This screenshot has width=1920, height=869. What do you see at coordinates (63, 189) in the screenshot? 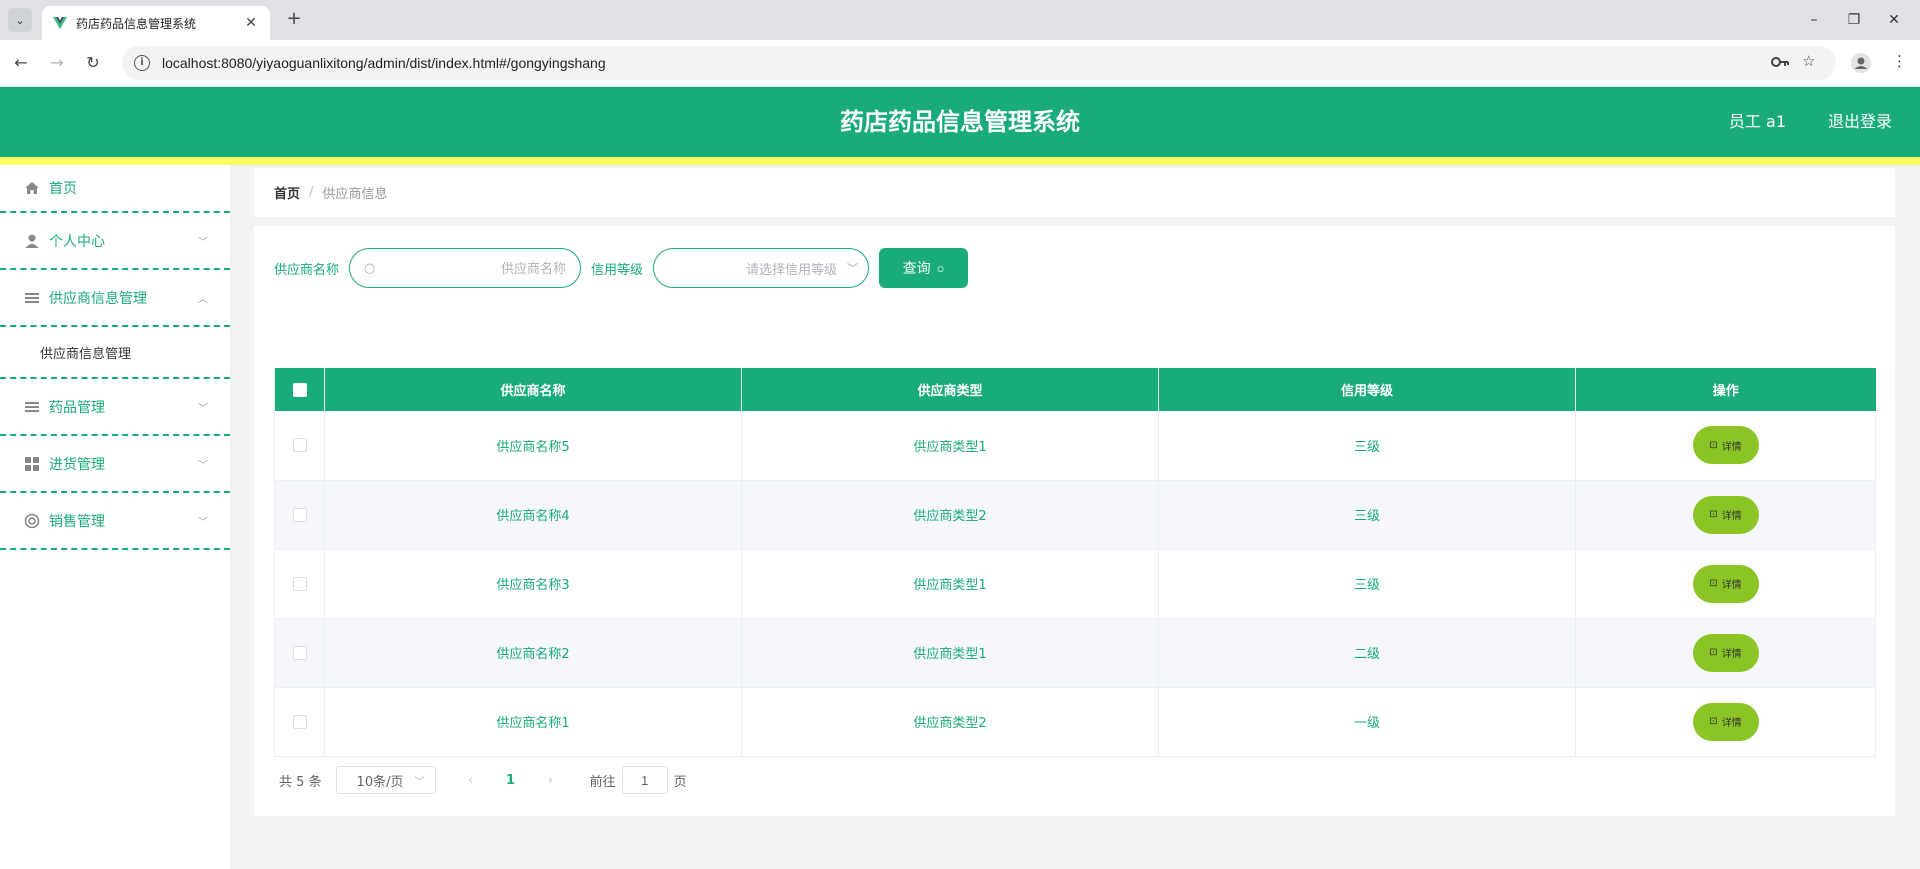
I see `sidebar-item-label: 首页` at bounding box center [63, 189].